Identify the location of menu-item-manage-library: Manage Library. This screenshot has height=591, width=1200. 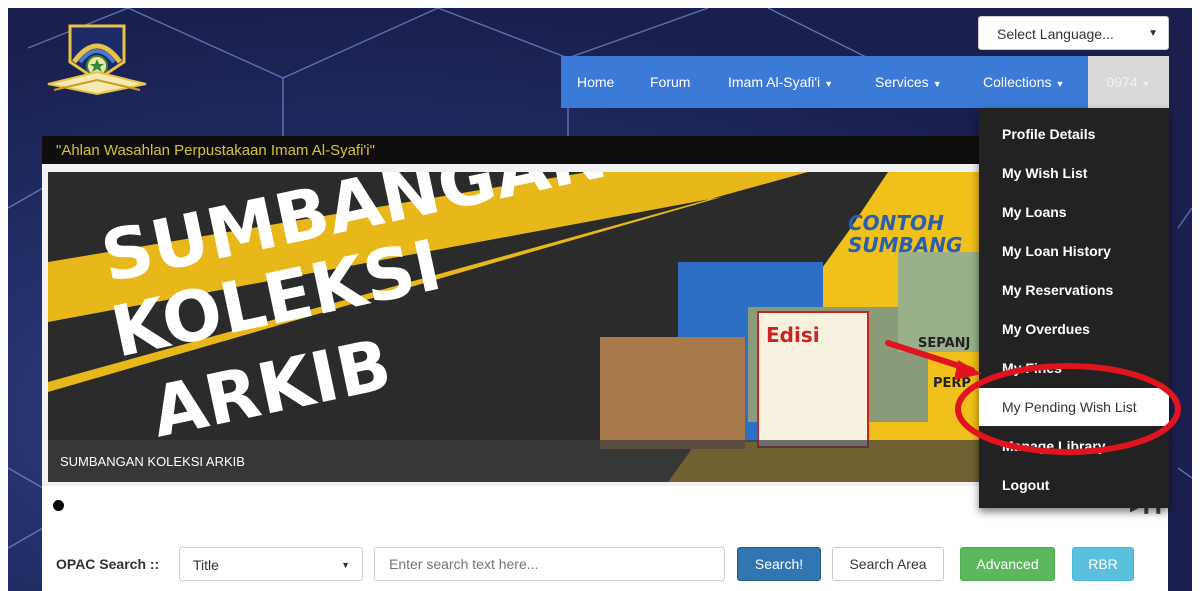
(1053, 446).